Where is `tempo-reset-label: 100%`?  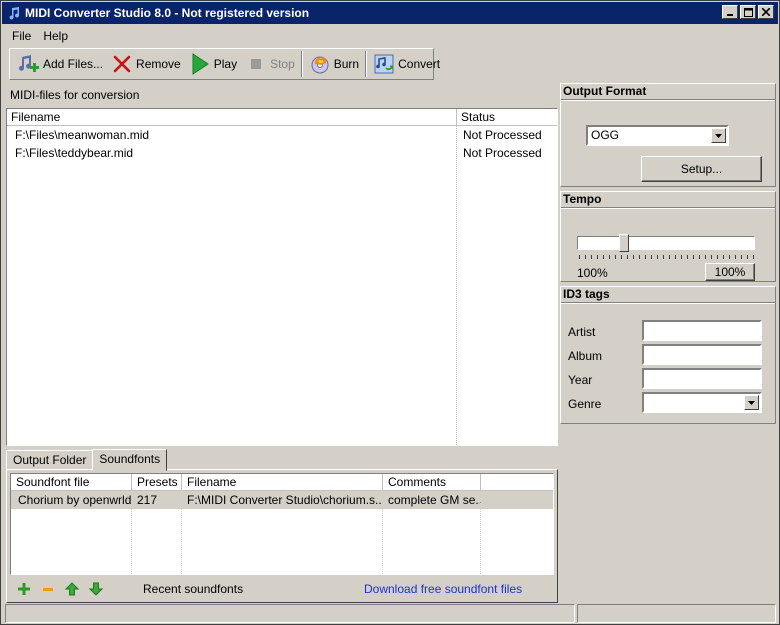
tempo-reset-label: 100% is located at coordinates (730, 272).